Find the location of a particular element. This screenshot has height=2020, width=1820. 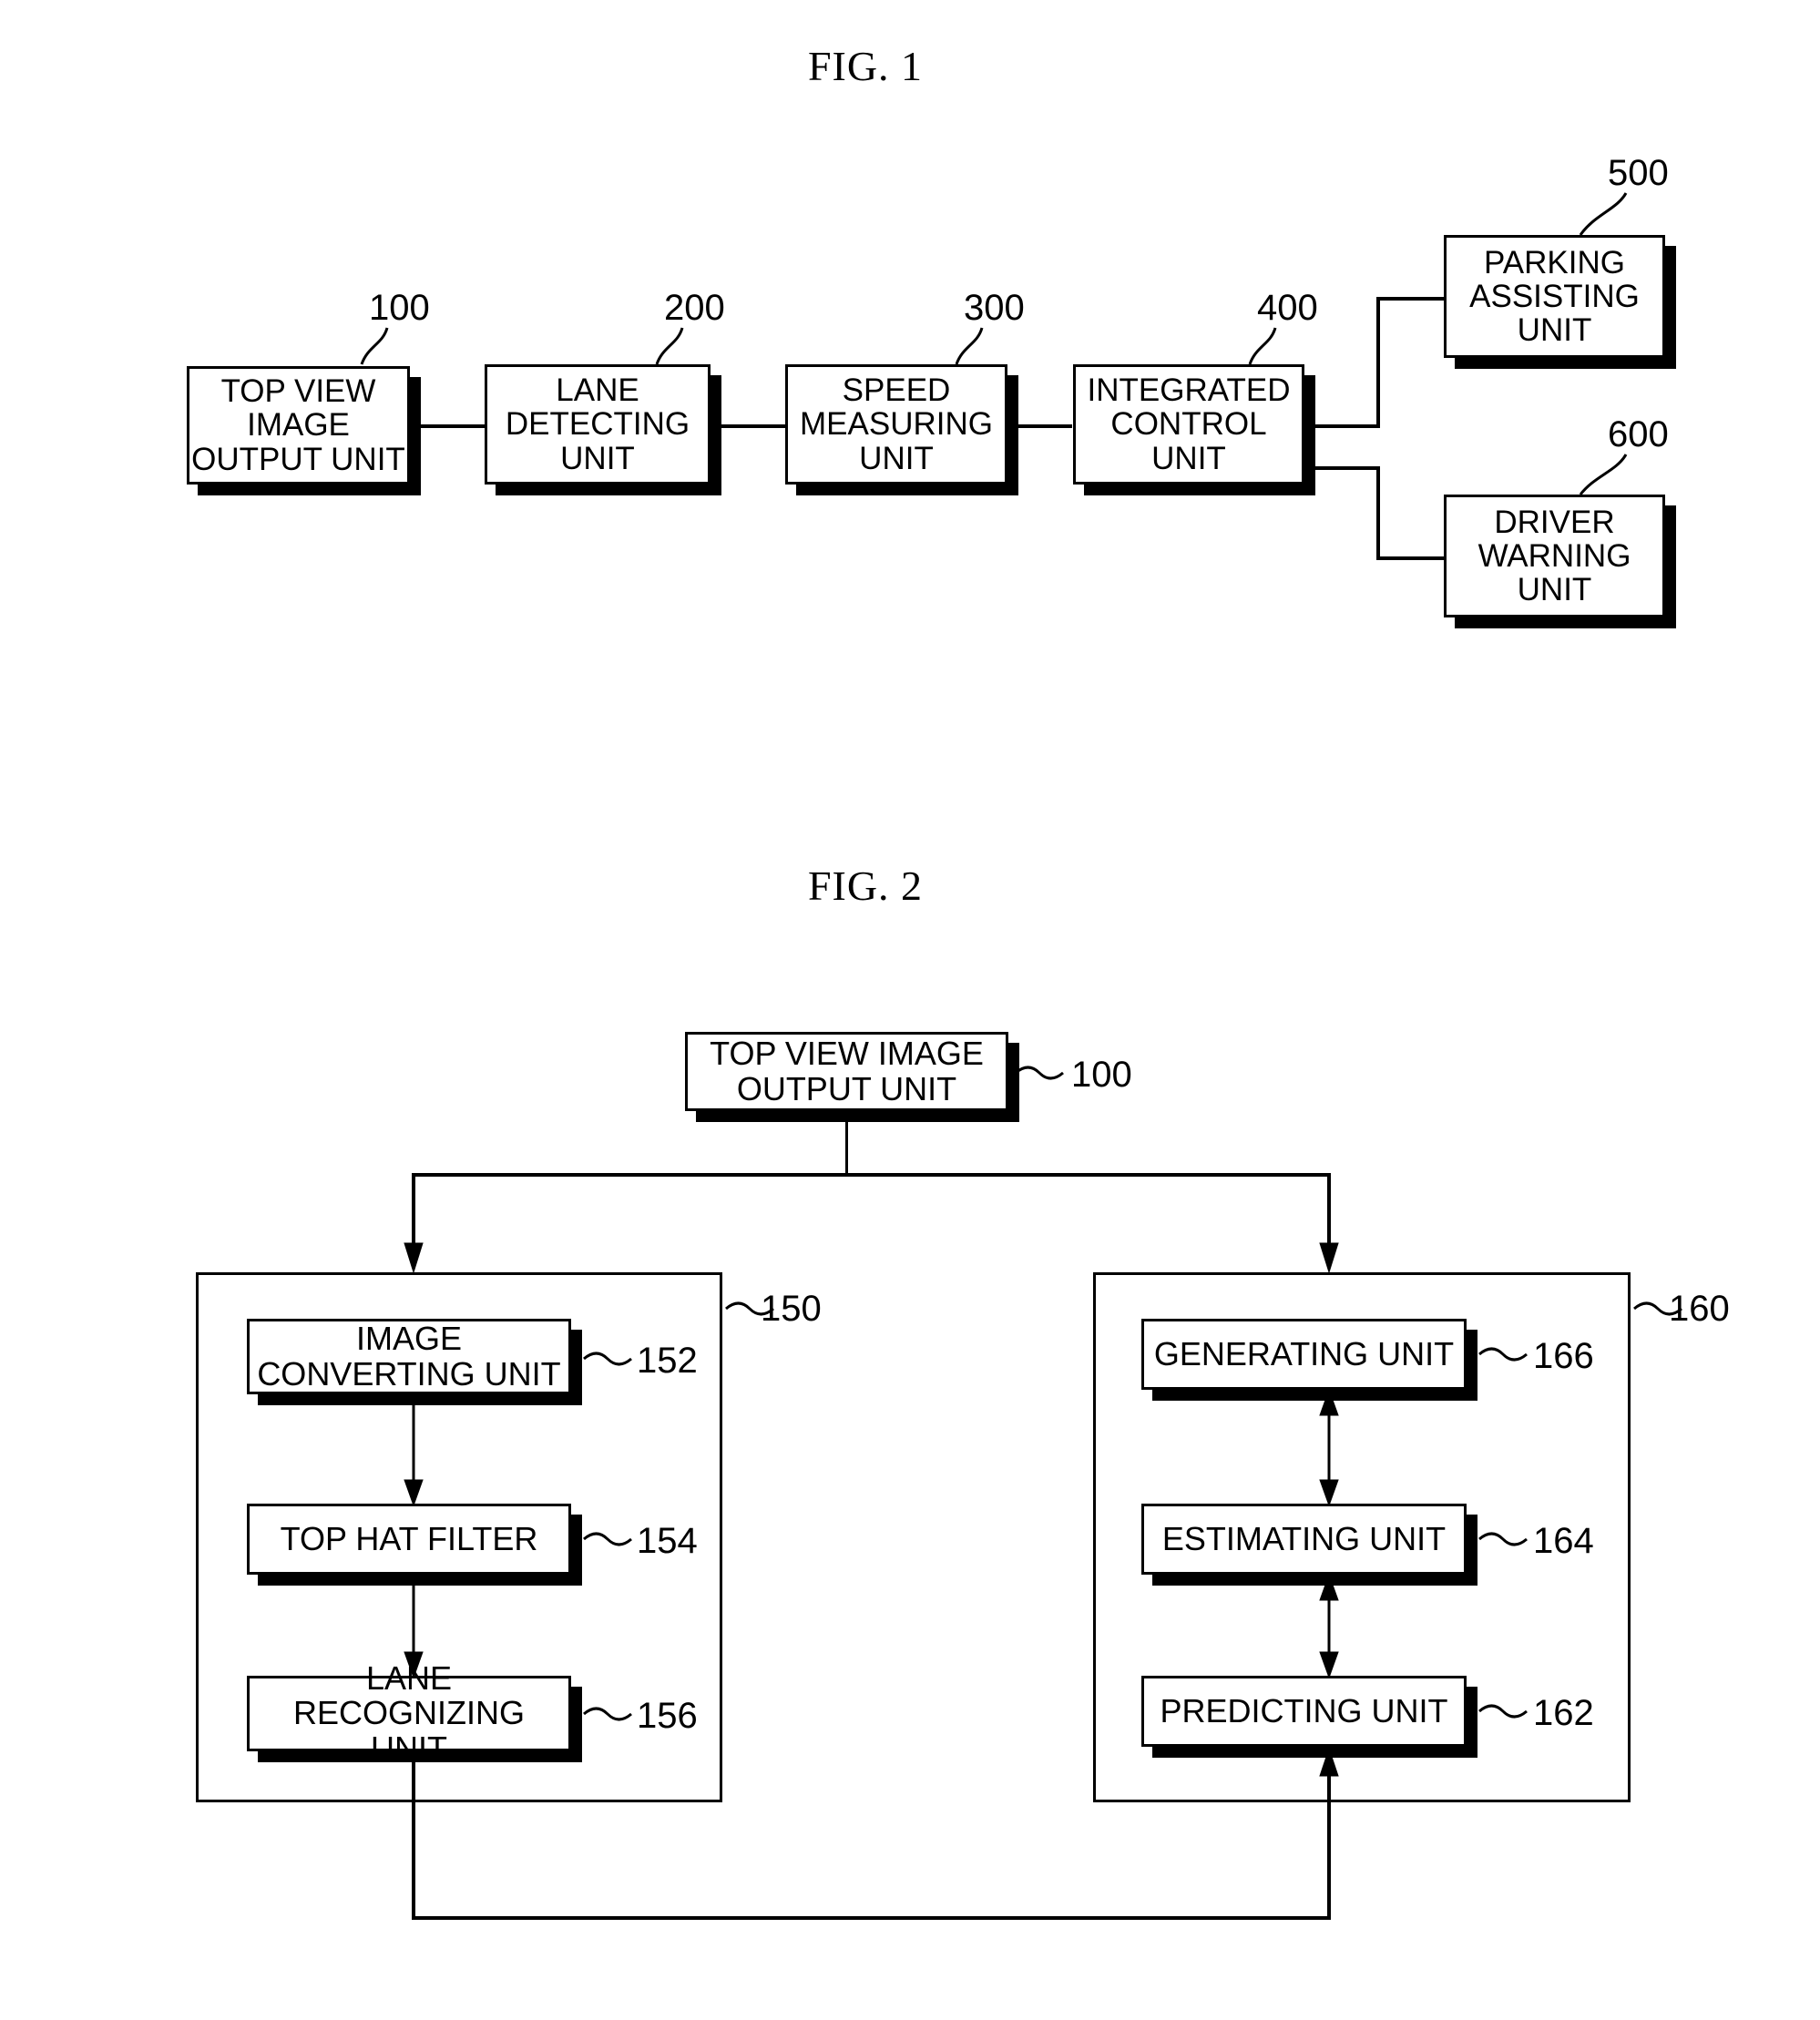

parking-assisting-unit-line2: ASSISTING is located at coordinates (1555, 296).